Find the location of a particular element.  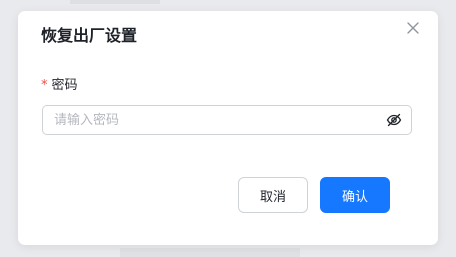

password-label-text: 密码 is located at coordinates (64, 85).